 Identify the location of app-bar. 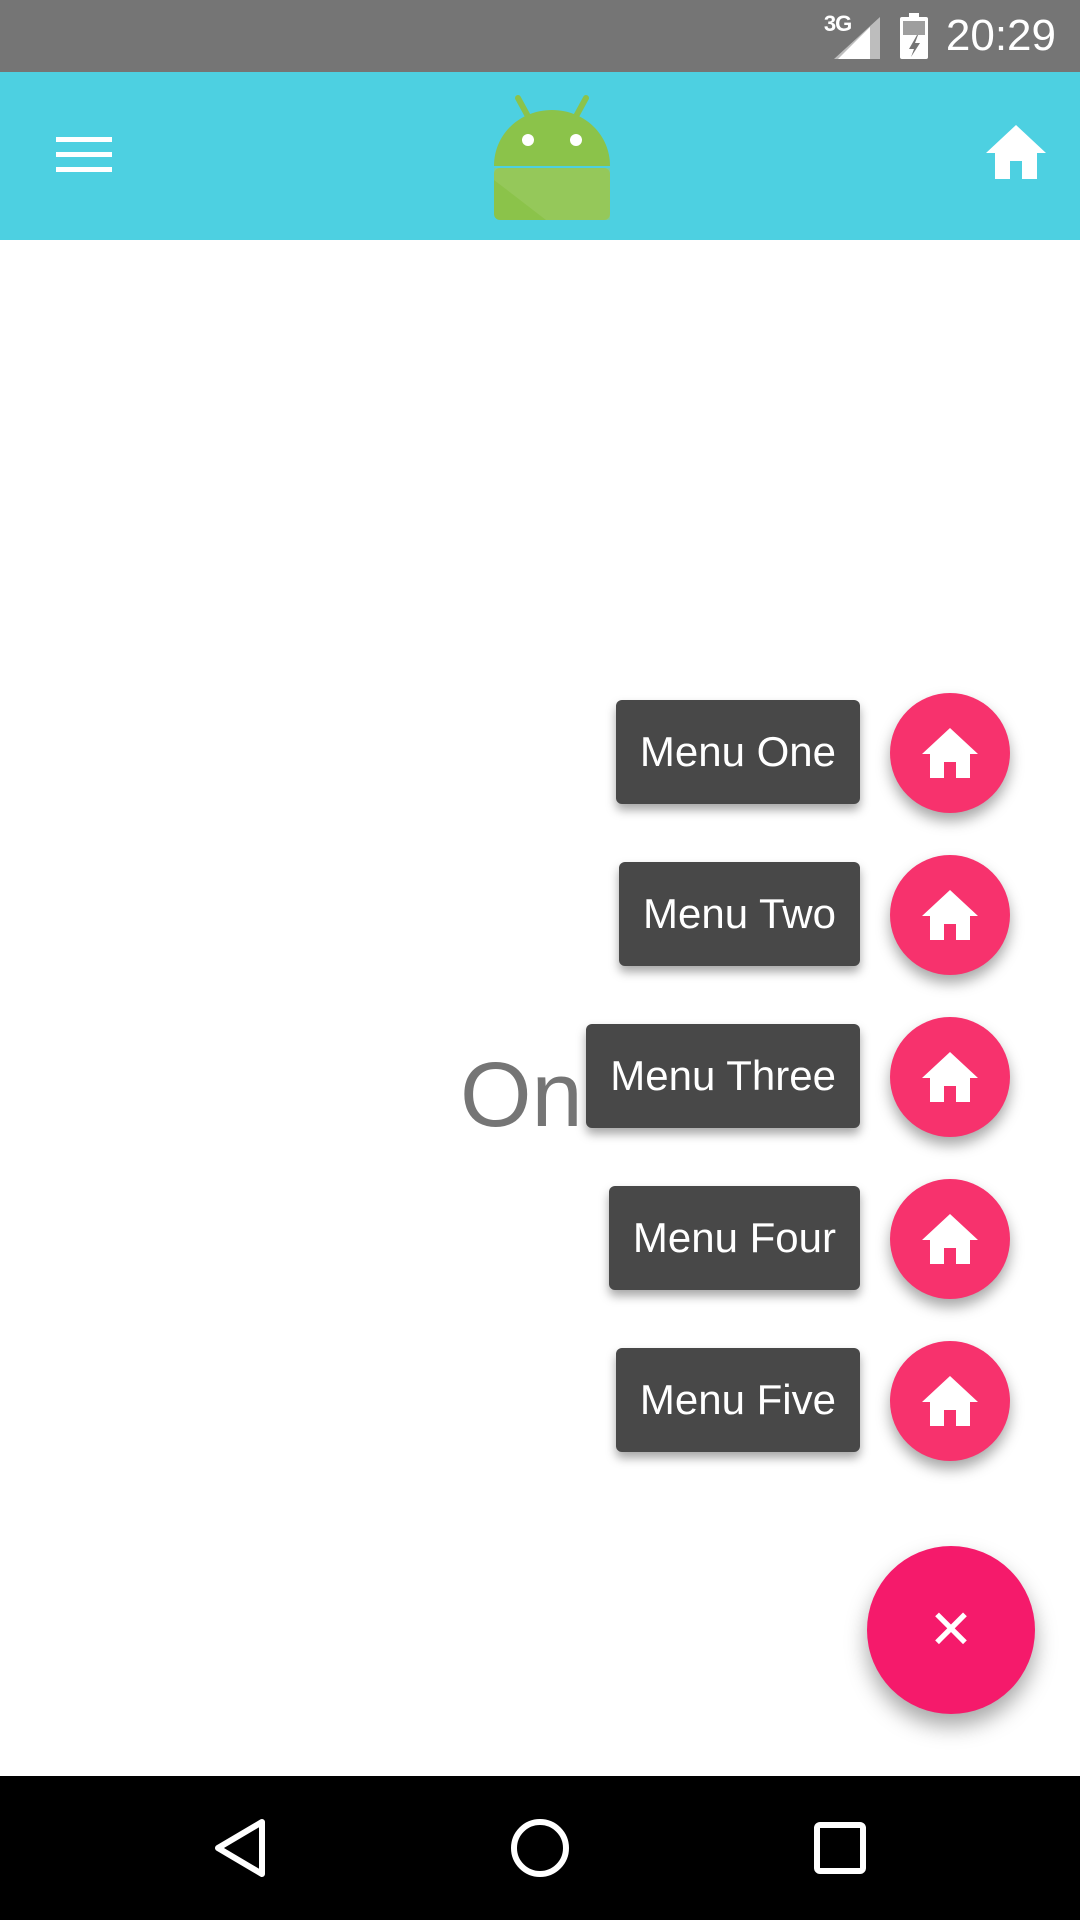
(540, 156).